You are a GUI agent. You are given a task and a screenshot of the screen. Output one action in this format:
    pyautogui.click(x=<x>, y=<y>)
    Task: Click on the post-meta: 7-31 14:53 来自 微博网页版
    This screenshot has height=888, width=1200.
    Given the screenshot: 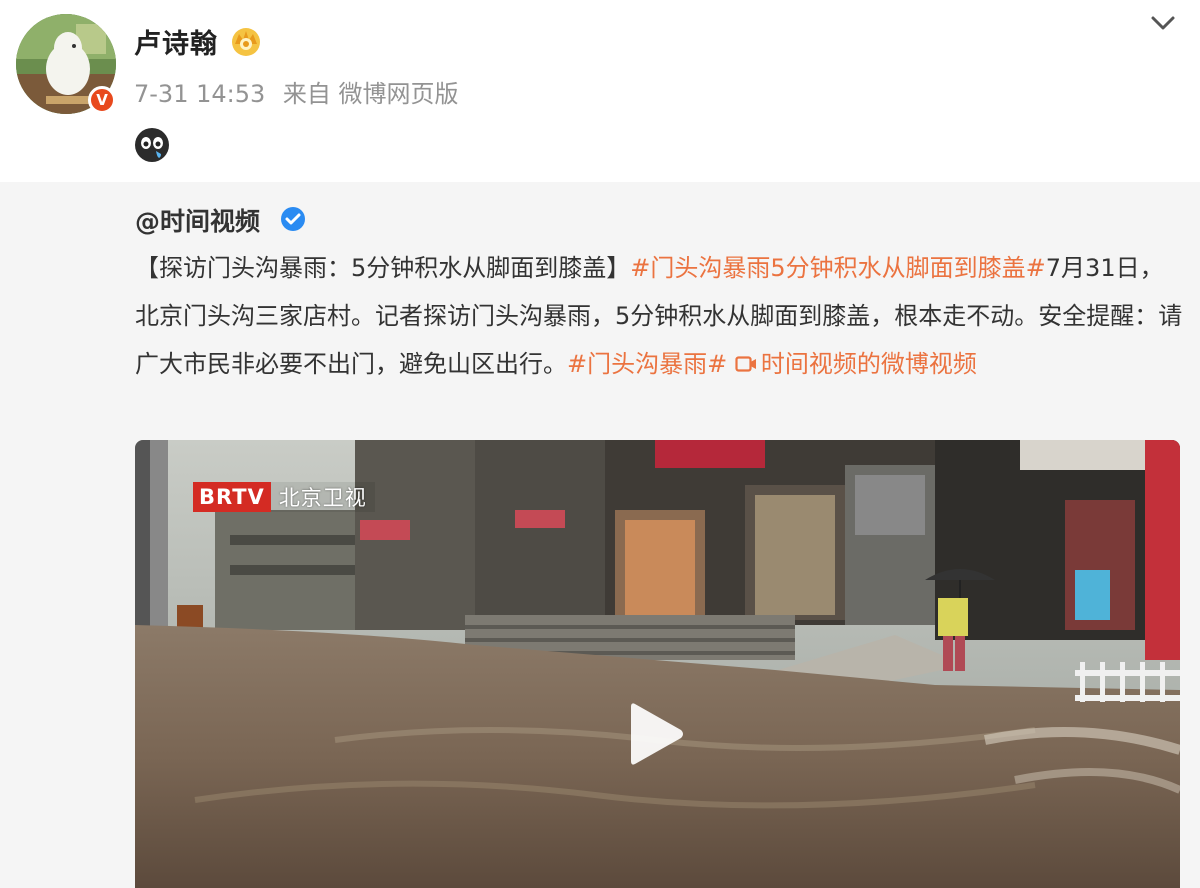 What is the action you would take?
    pyautogui.click(x=301, y=91)
    